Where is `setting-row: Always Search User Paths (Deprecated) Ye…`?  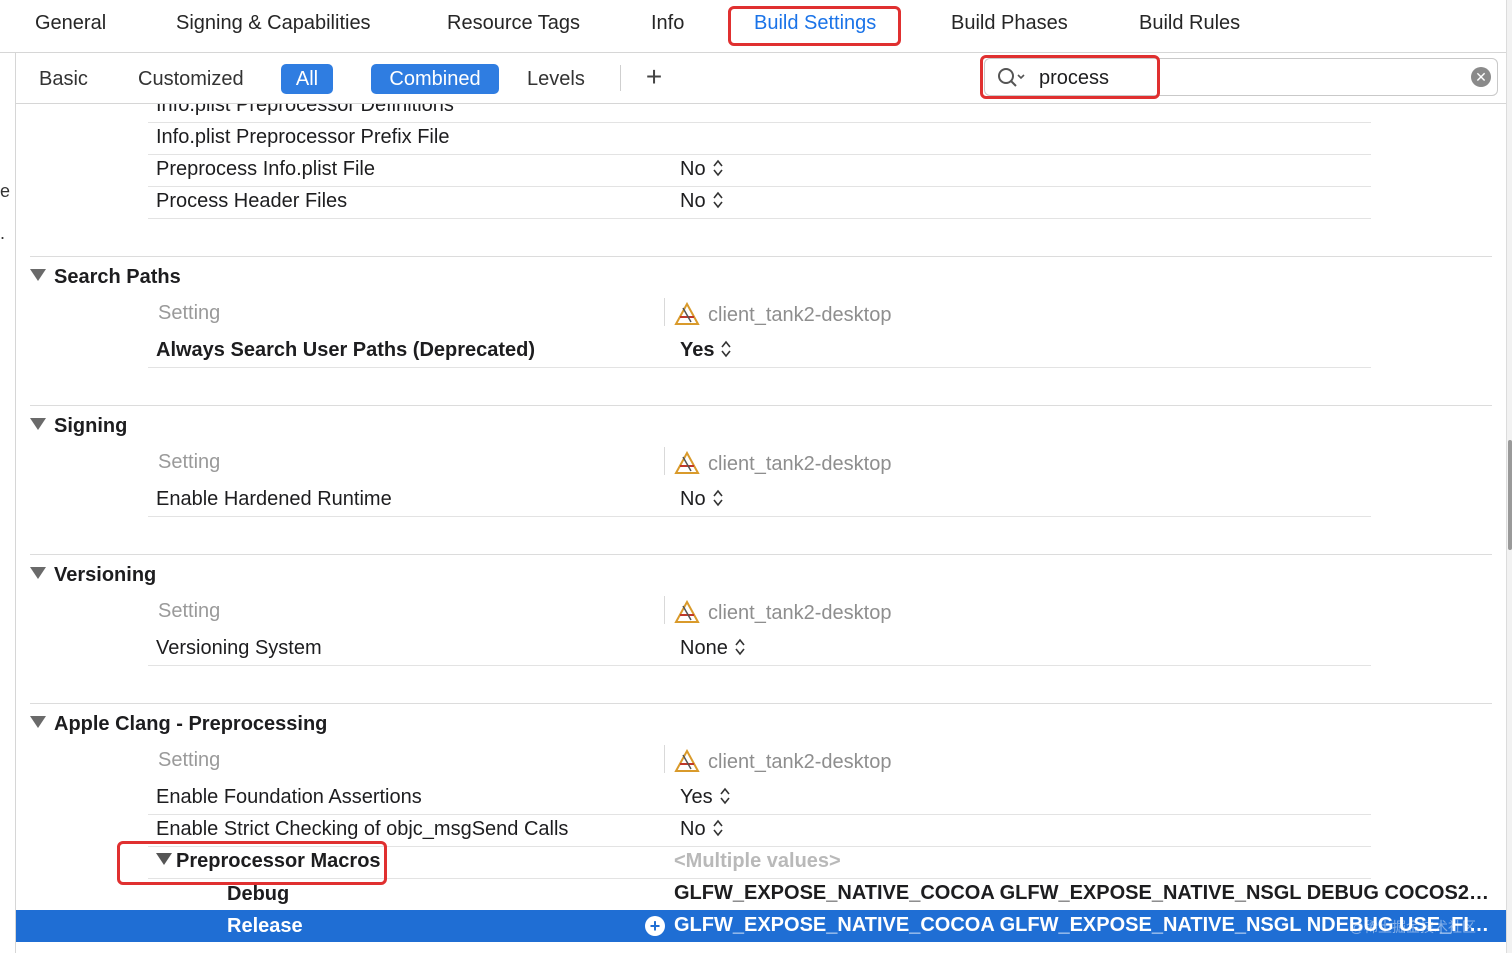
setting-row: Always Search User Paths (Deprecated) Ye… is located at coordinates (759, 351).